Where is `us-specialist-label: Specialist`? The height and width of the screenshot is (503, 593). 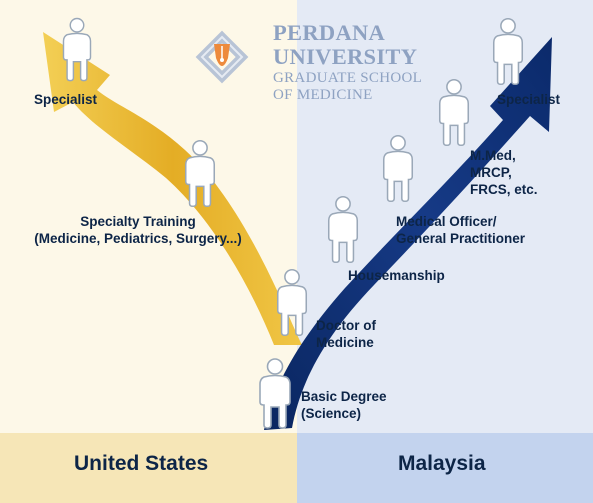
us-specialist-label: Specialist is located at coordinates (66, 99).